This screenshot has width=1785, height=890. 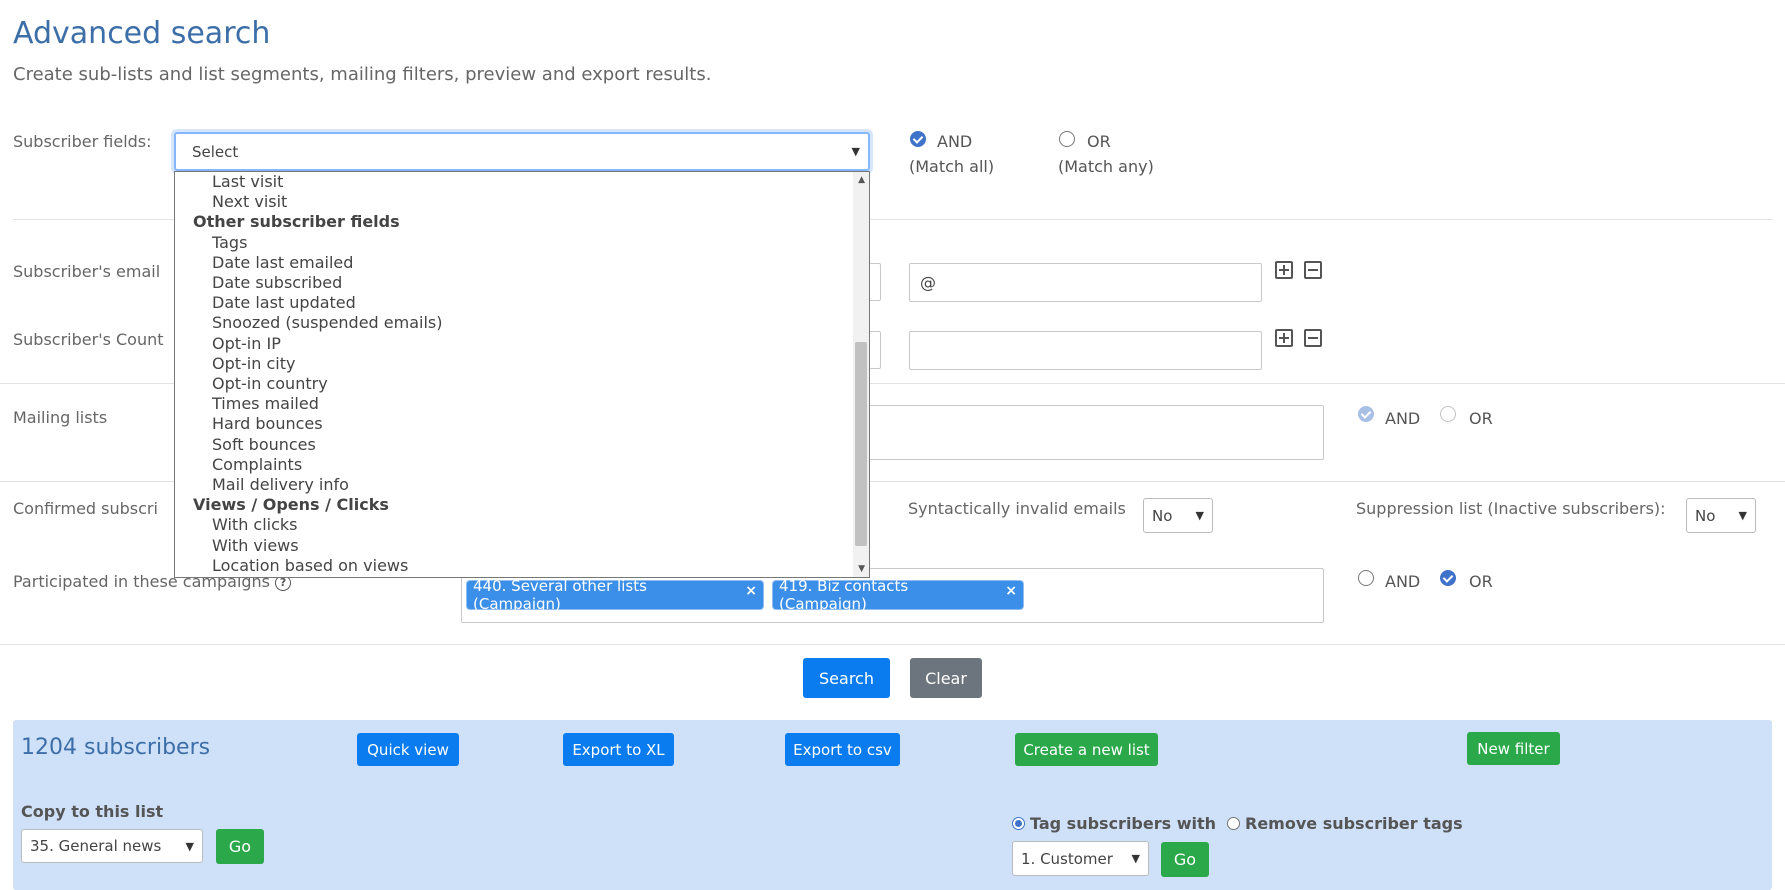 What do you see at coordinates (253, 363) in the screenshot?
I see `dropdown-option: Opt-in city` at bounding box center [253, 363].